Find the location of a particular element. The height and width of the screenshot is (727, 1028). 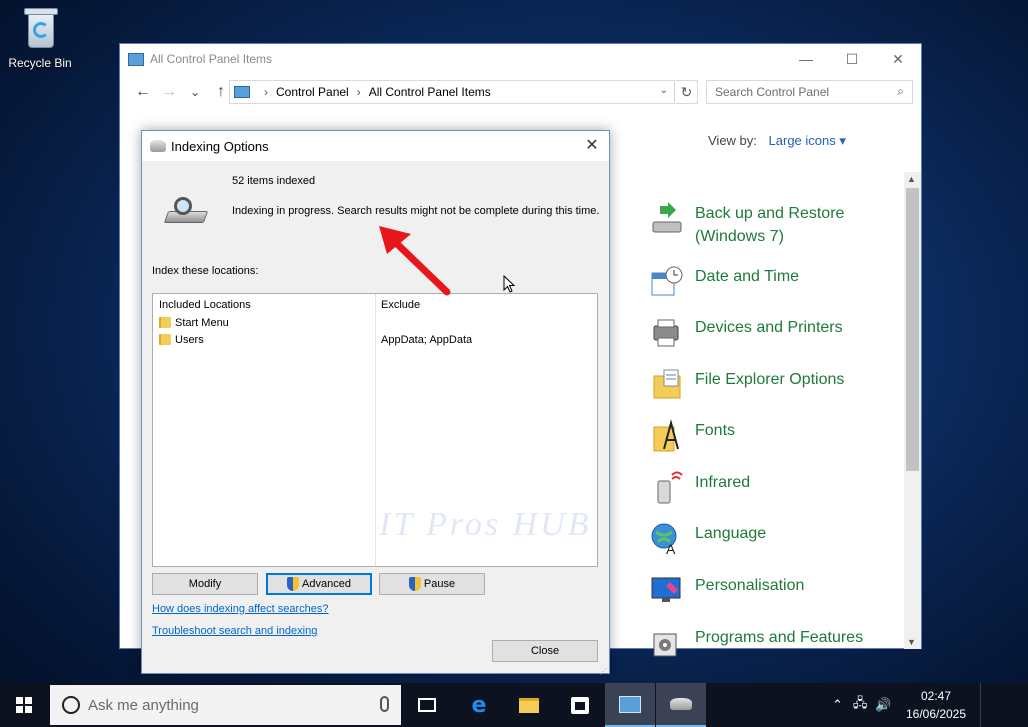

close-button: ✕ is located at coordinates (898, 59).